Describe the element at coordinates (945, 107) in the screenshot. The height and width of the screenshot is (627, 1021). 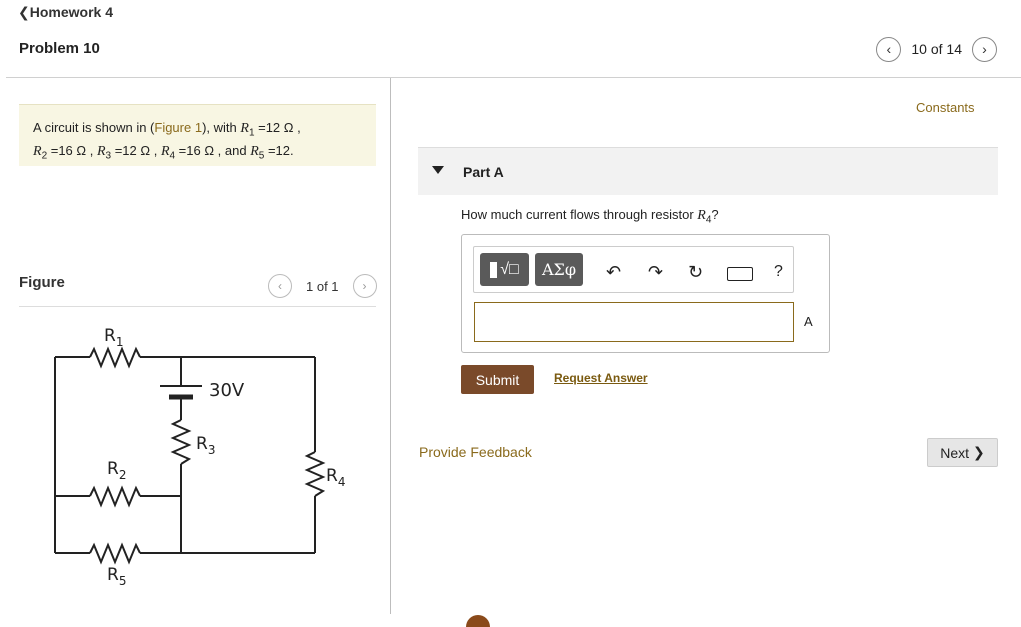
I see `constants-link: Constants` at that location.